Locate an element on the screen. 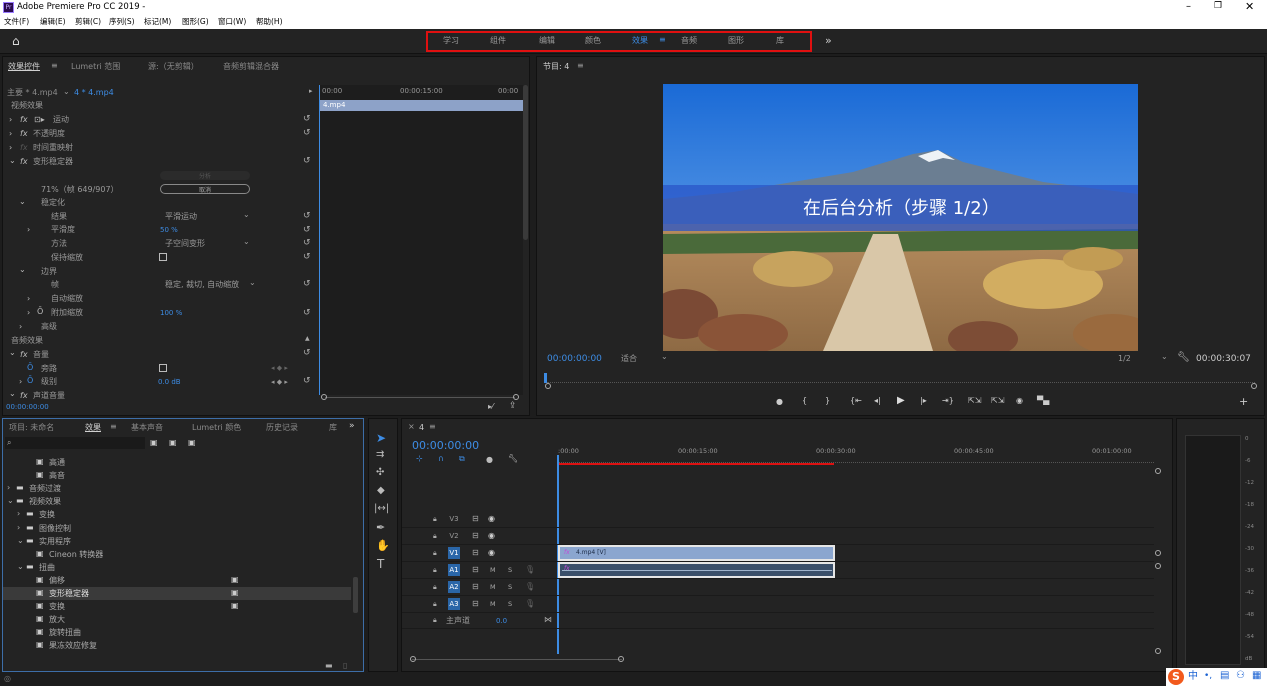 This screenshot has width=1267, height=686. workspace-menu-icon: ≡ is located at coordinates (662, 40).